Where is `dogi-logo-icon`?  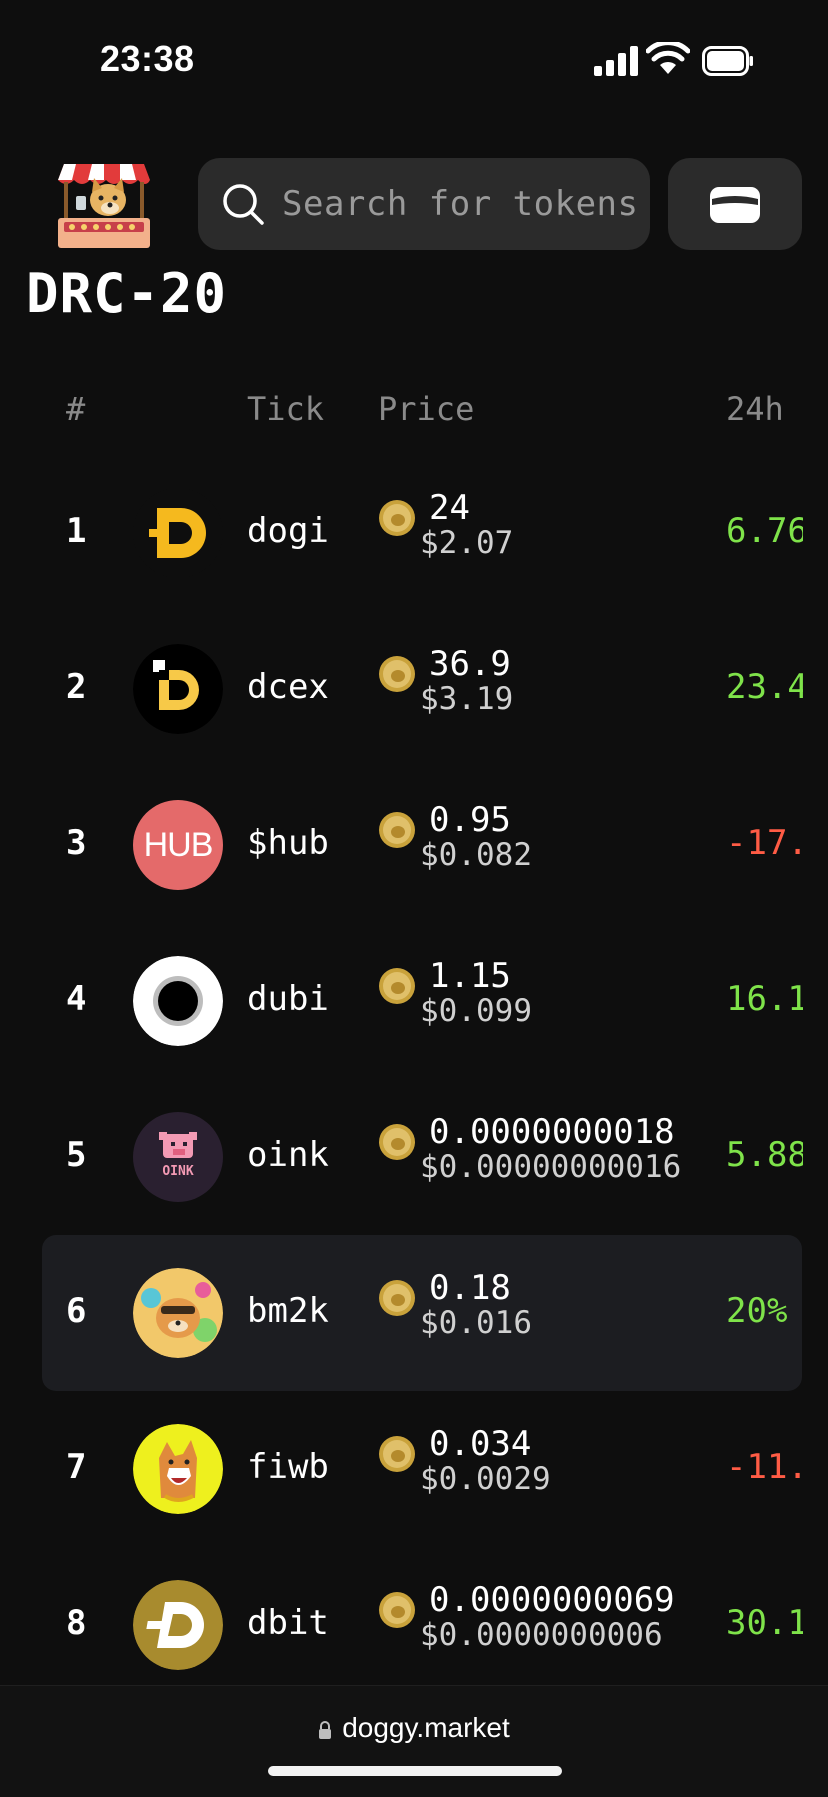
dogi-logo-icon is located at coordinates (178, 533).